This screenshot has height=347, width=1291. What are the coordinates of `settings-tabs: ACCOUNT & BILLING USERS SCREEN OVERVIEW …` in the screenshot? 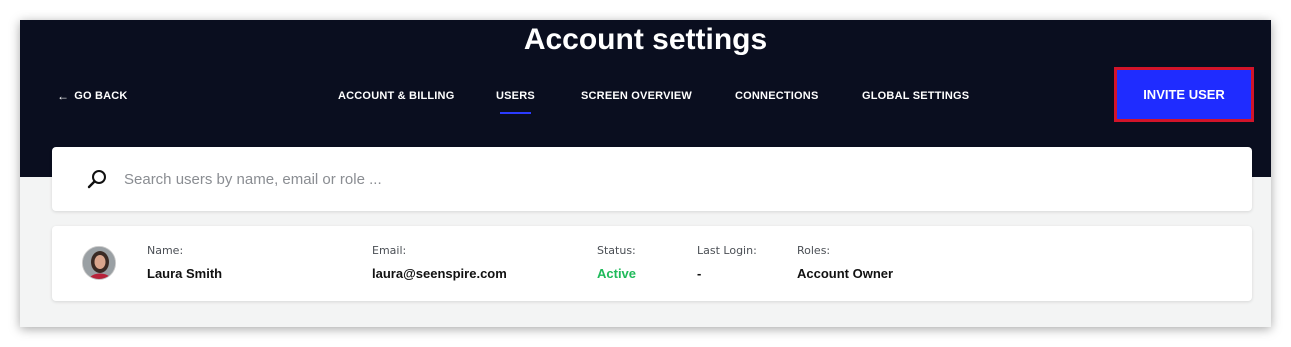 It's located at (645, 103).